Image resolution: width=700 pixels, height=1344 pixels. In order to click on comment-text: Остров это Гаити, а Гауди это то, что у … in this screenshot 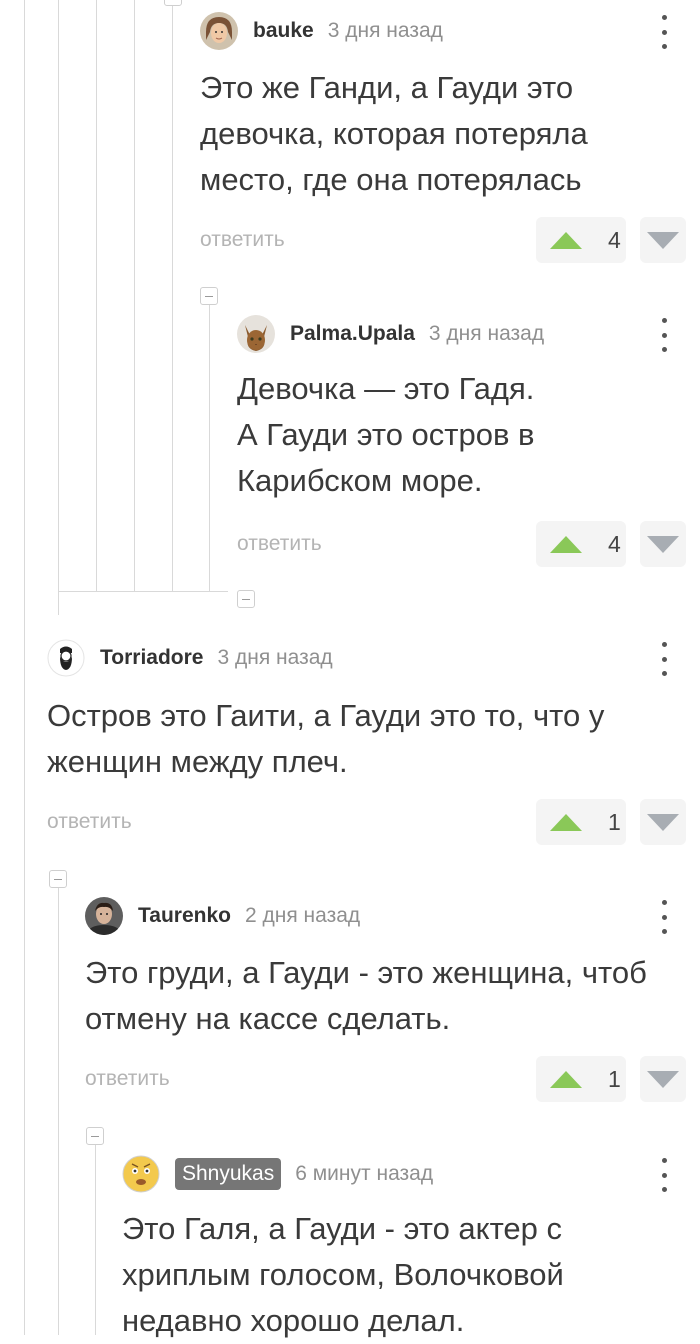, I will do `click(326, 738)`.